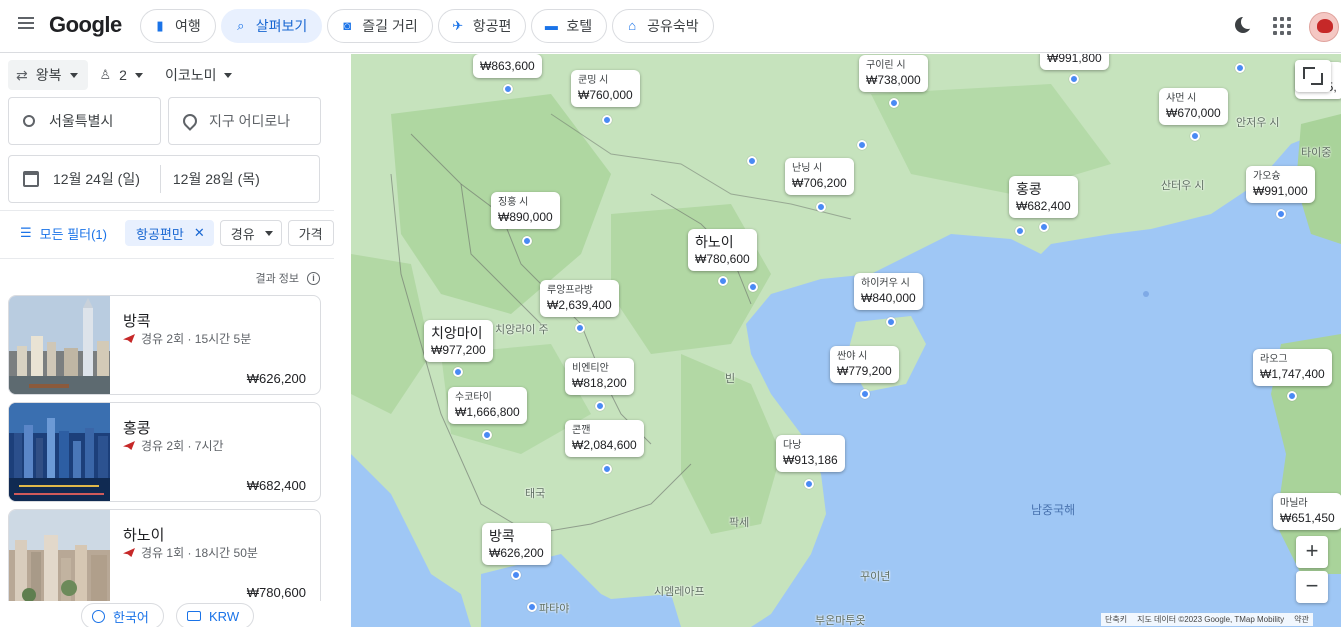 This screenshot has width=1341, height=627. What do you see at coordinates (1312, 587) in the screenshot?
I see `zoom-out-button: −` at bounding box center [1312, 587].